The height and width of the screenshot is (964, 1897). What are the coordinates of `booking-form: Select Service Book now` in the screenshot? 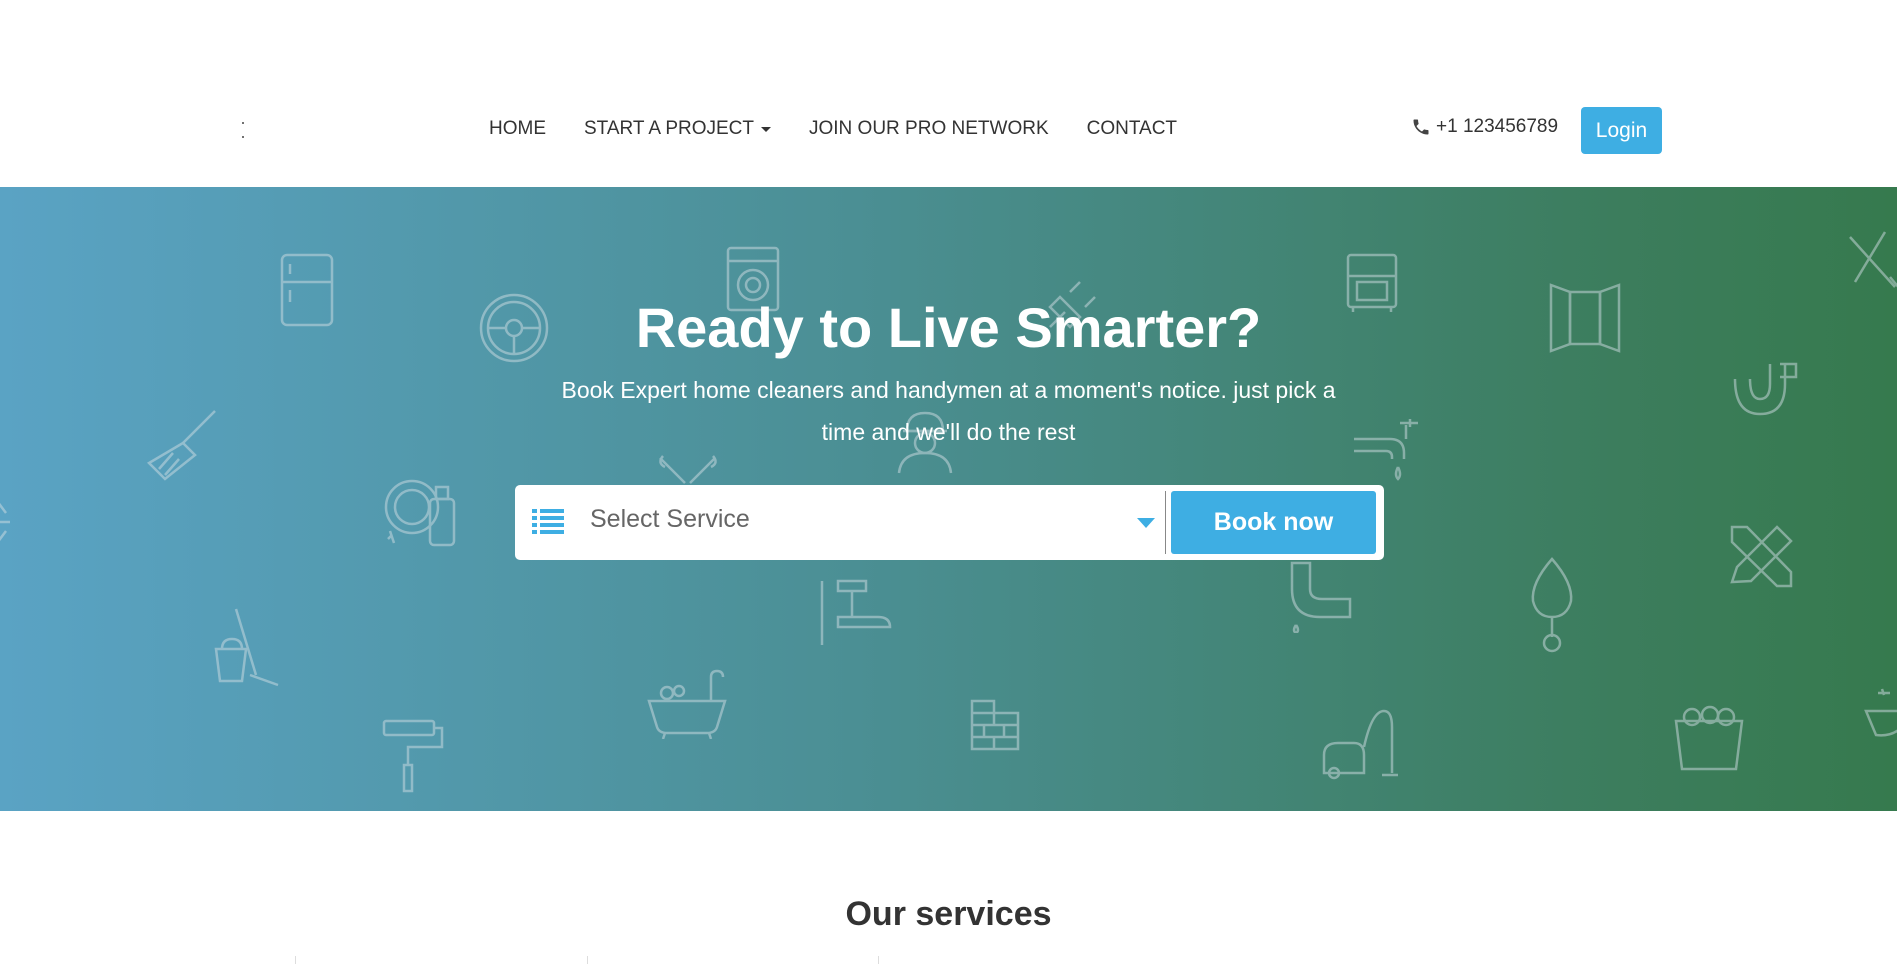 It's located at (949, 522).